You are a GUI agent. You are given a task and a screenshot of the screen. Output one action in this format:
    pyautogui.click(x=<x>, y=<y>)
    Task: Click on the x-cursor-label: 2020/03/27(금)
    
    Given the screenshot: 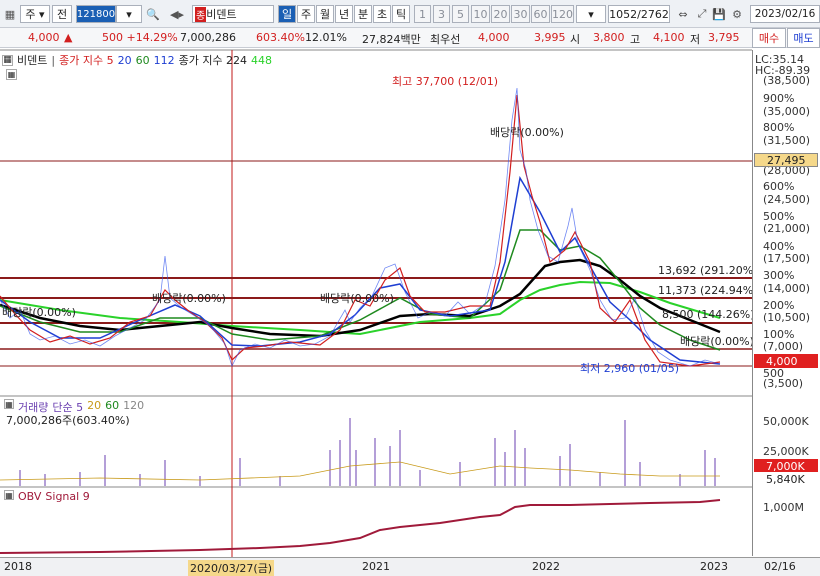 What is the action you would take?
    pyautogui.click(x=231, y=568)
    